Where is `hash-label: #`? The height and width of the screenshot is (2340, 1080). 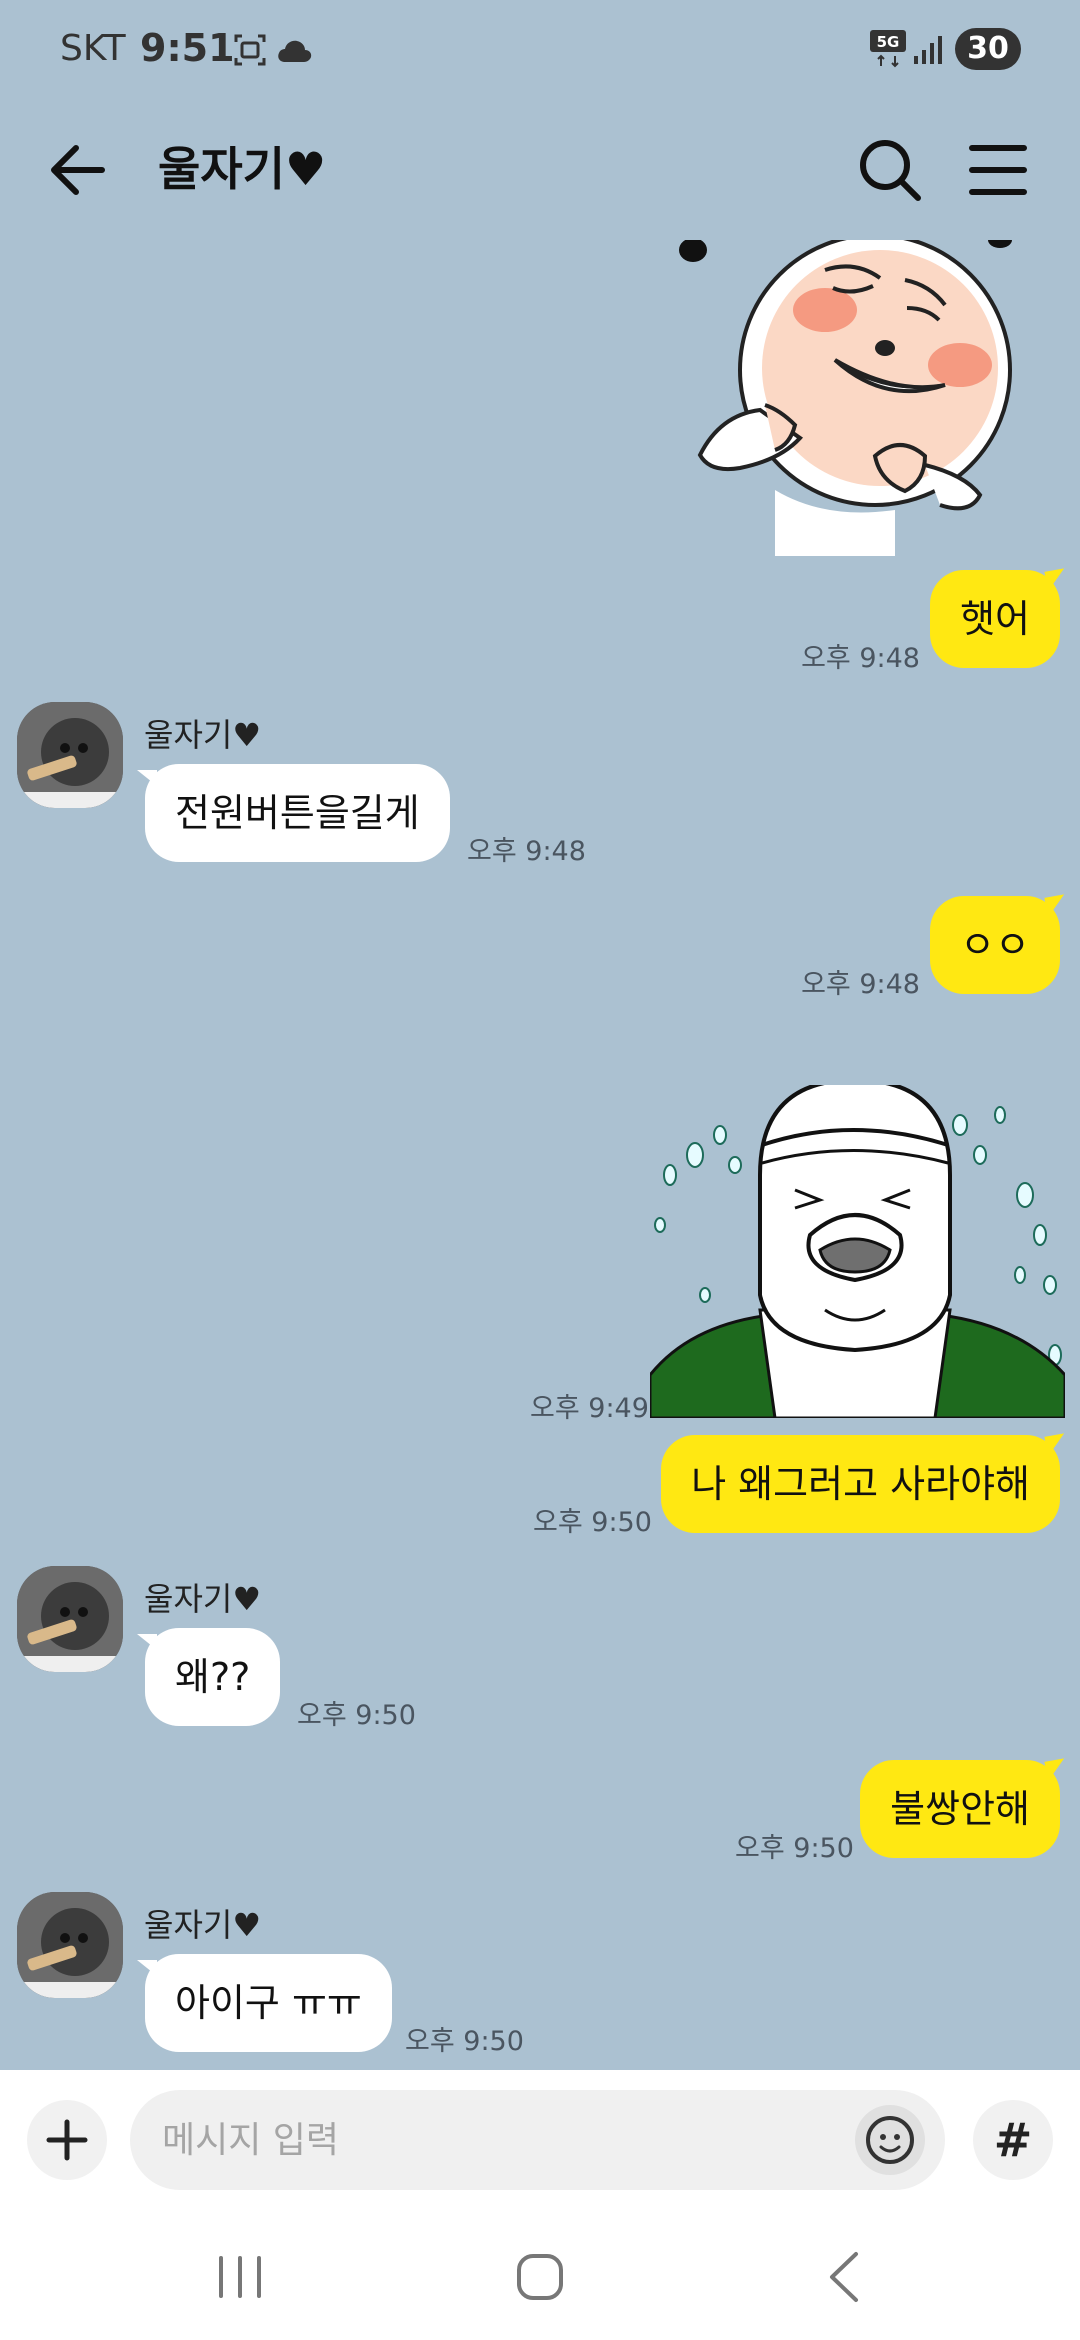 hash-label: # is located at coordinates (1013, 2140).